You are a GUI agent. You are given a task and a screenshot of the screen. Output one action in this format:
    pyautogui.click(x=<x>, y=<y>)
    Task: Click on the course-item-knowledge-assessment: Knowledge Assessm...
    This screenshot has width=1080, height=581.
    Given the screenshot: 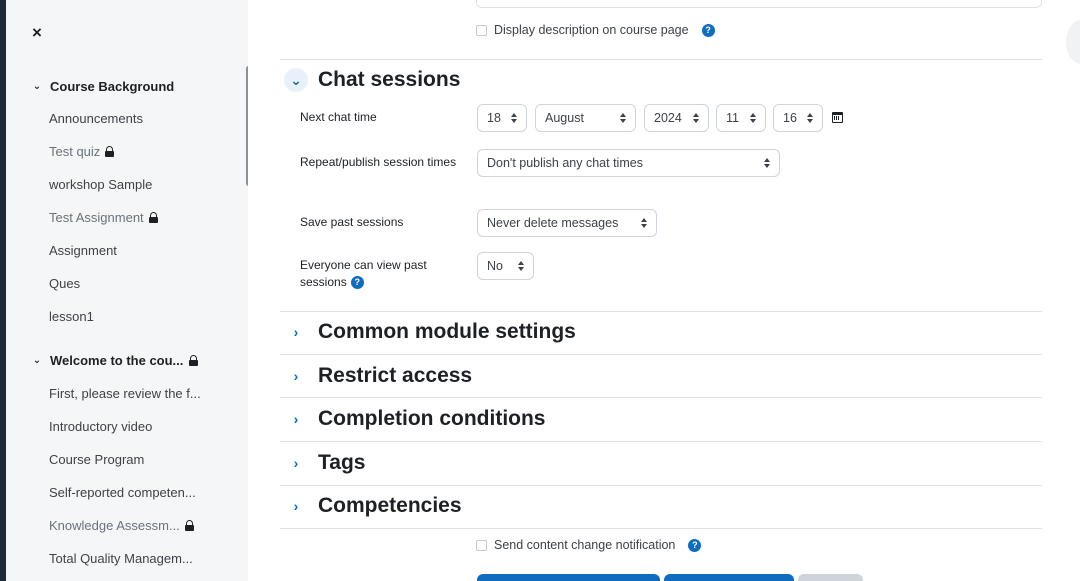 What is the action you would take?
    pyautogui.click(x=121, y=525)
    